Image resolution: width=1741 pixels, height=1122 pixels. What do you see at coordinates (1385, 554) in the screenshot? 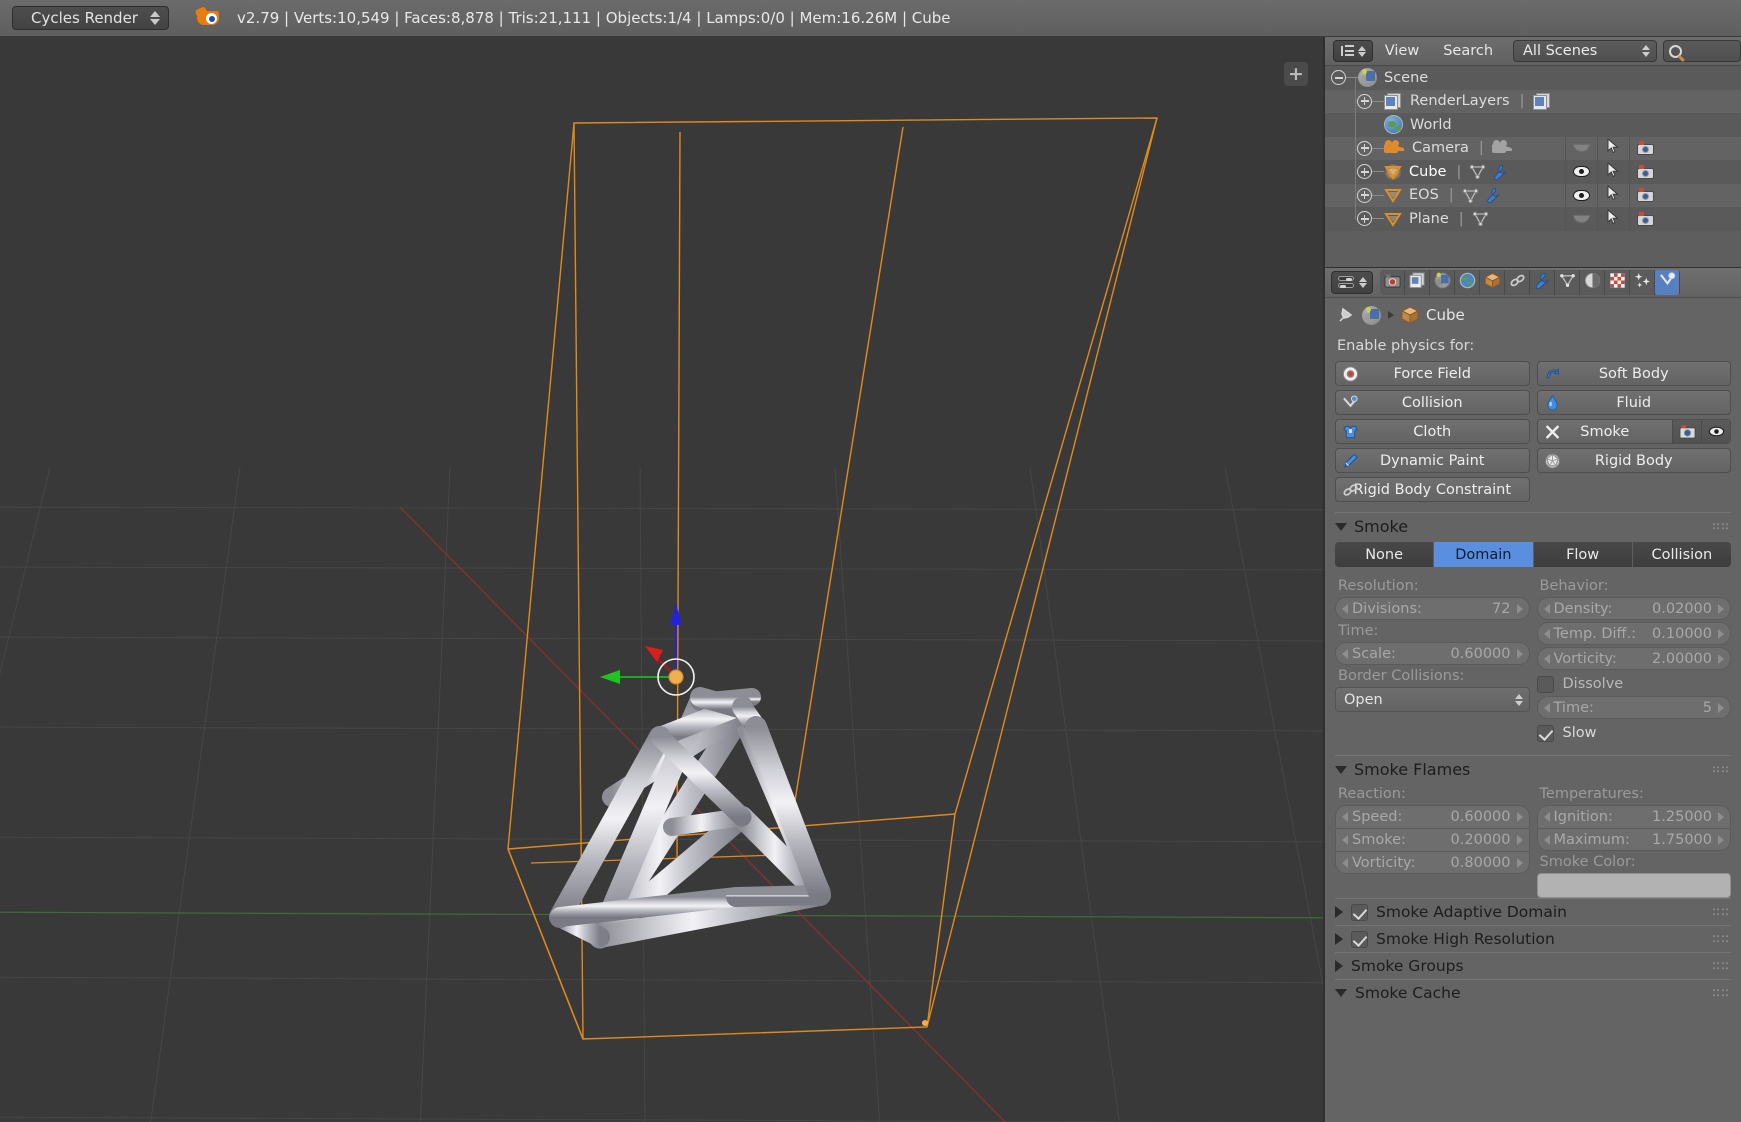
I see `smoke-type-none: None` at bounding box center [1385, 554].